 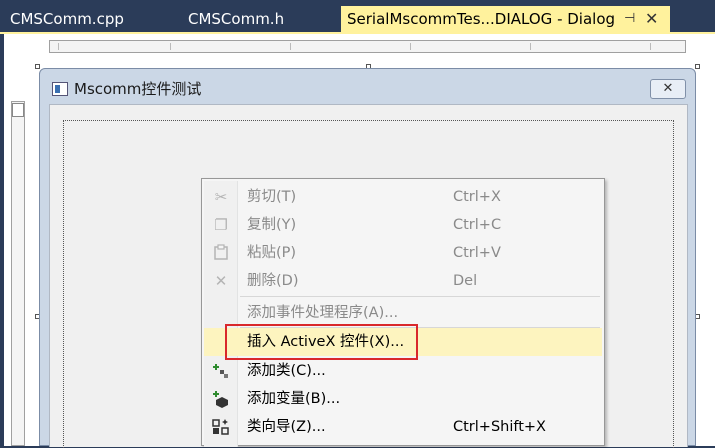 What do you see at coordinates (477, 197) in the screenshot?
I see `menu-item-shortcut: Ctrl+X` at bounding box center [477, 197].